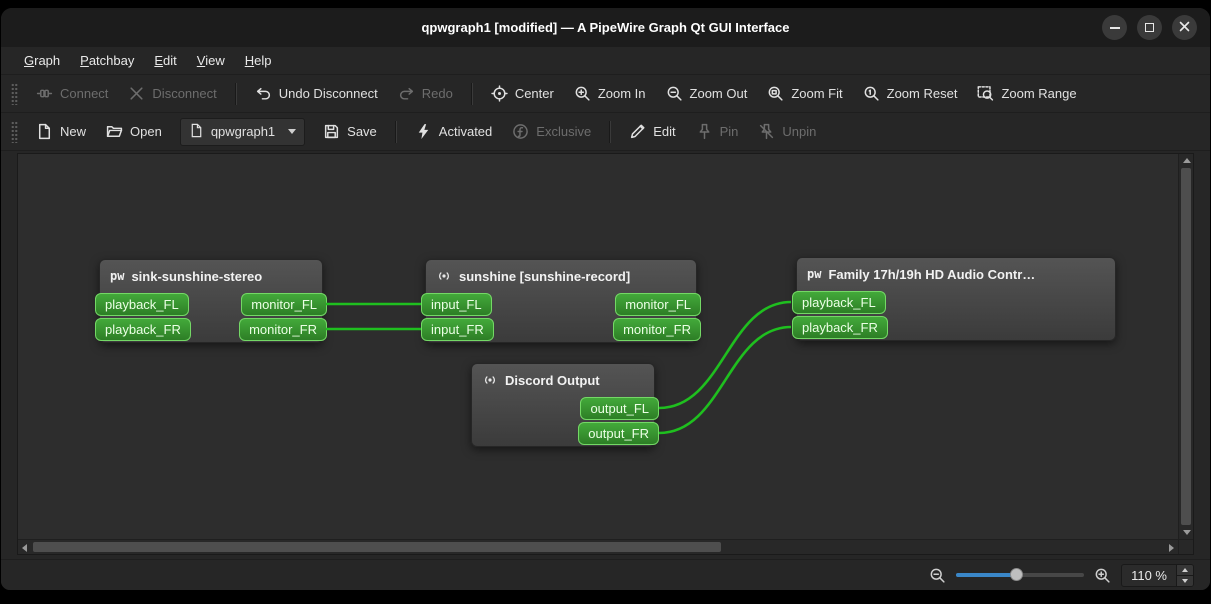 The width and height of the screenshot is (1211, 604). I want to click on node-header: pw sink-sunshine-stereo, so click(211, 276).